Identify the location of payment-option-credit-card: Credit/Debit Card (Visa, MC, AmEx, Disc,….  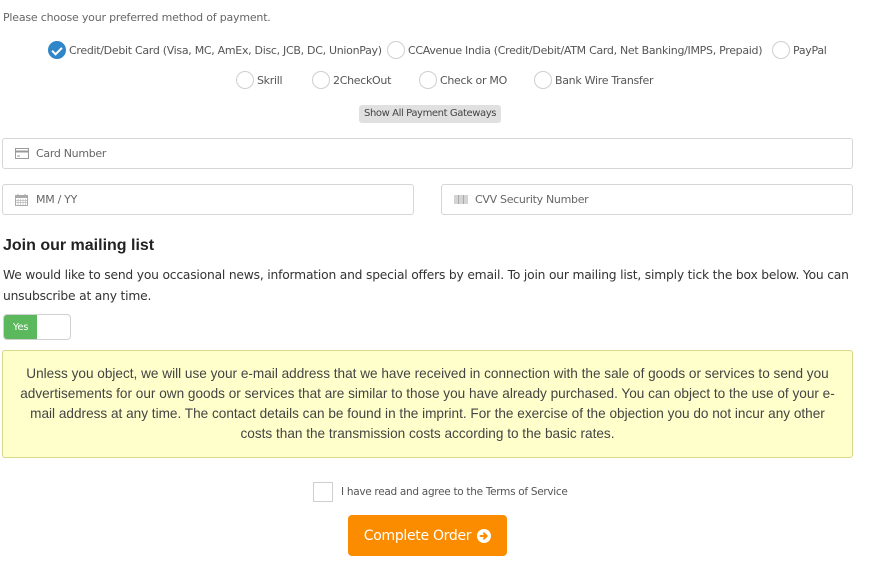
(215, 50).